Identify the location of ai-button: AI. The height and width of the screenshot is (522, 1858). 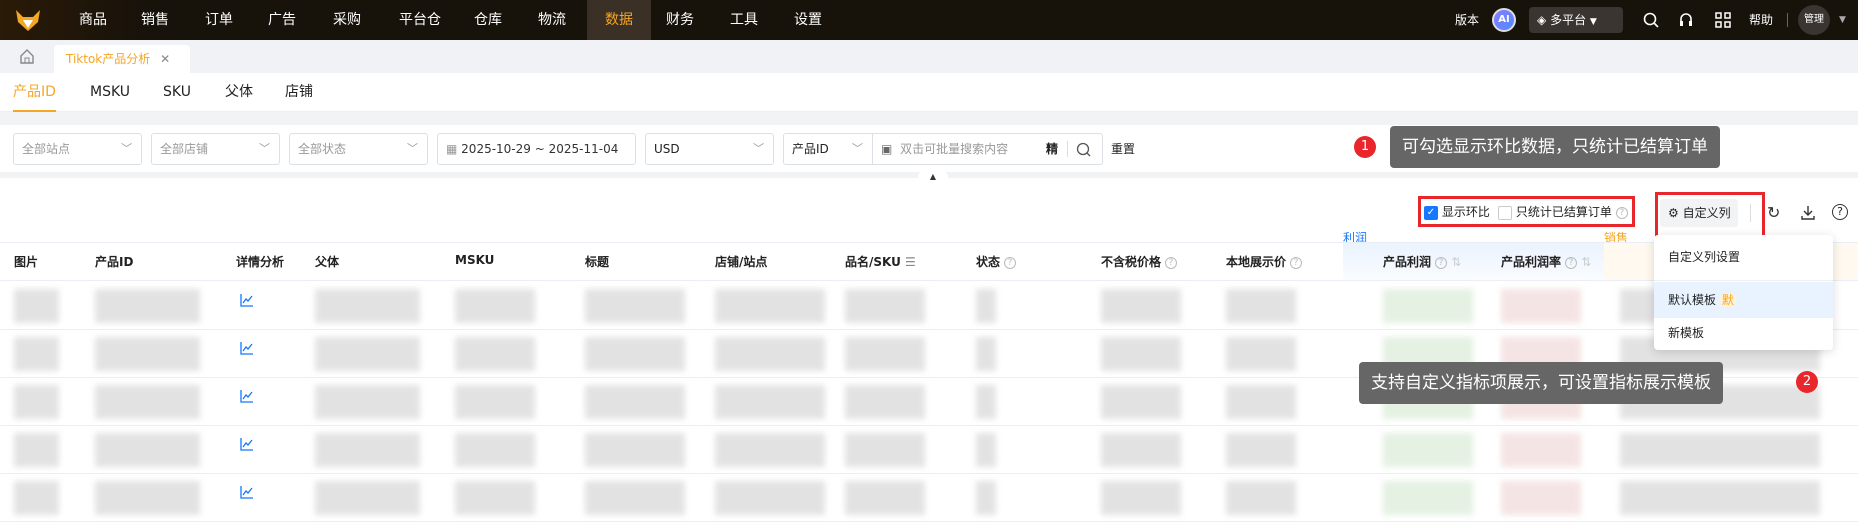
(1504, 20).